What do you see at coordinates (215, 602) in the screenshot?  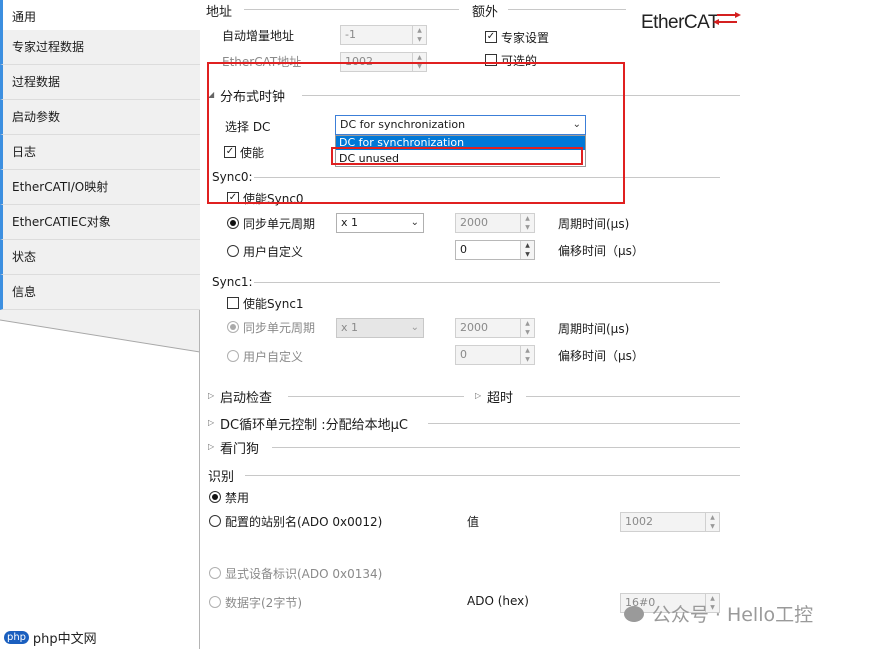 I see `identify-dataword-radio` at bounding box center [215, 602].